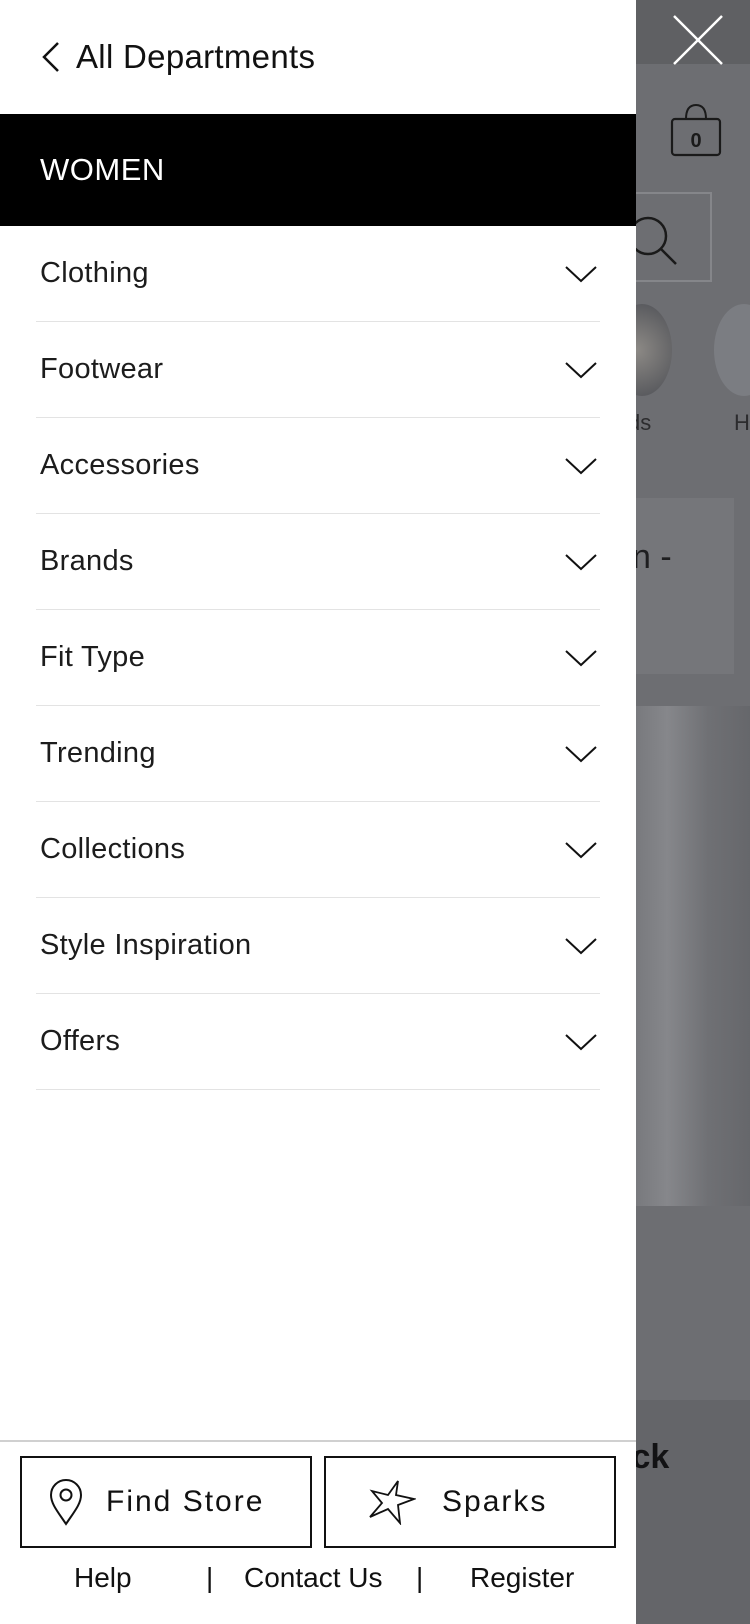  I want to click on footer-links: Help | Contact Us | Register, so click(318, 1584).